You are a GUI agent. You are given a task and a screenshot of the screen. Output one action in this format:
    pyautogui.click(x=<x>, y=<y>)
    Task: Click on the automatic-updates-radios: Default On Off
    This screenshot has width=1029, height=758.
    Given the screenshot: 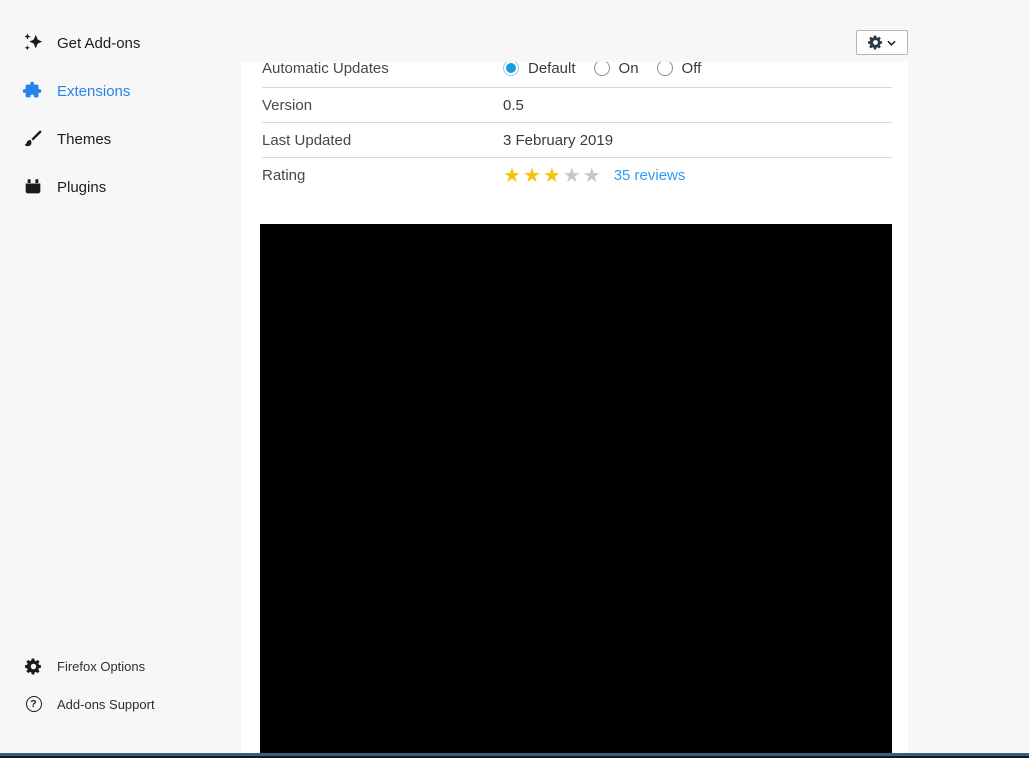 What is the action you would take?
    pyautogui.click(x=611, y=69)
    